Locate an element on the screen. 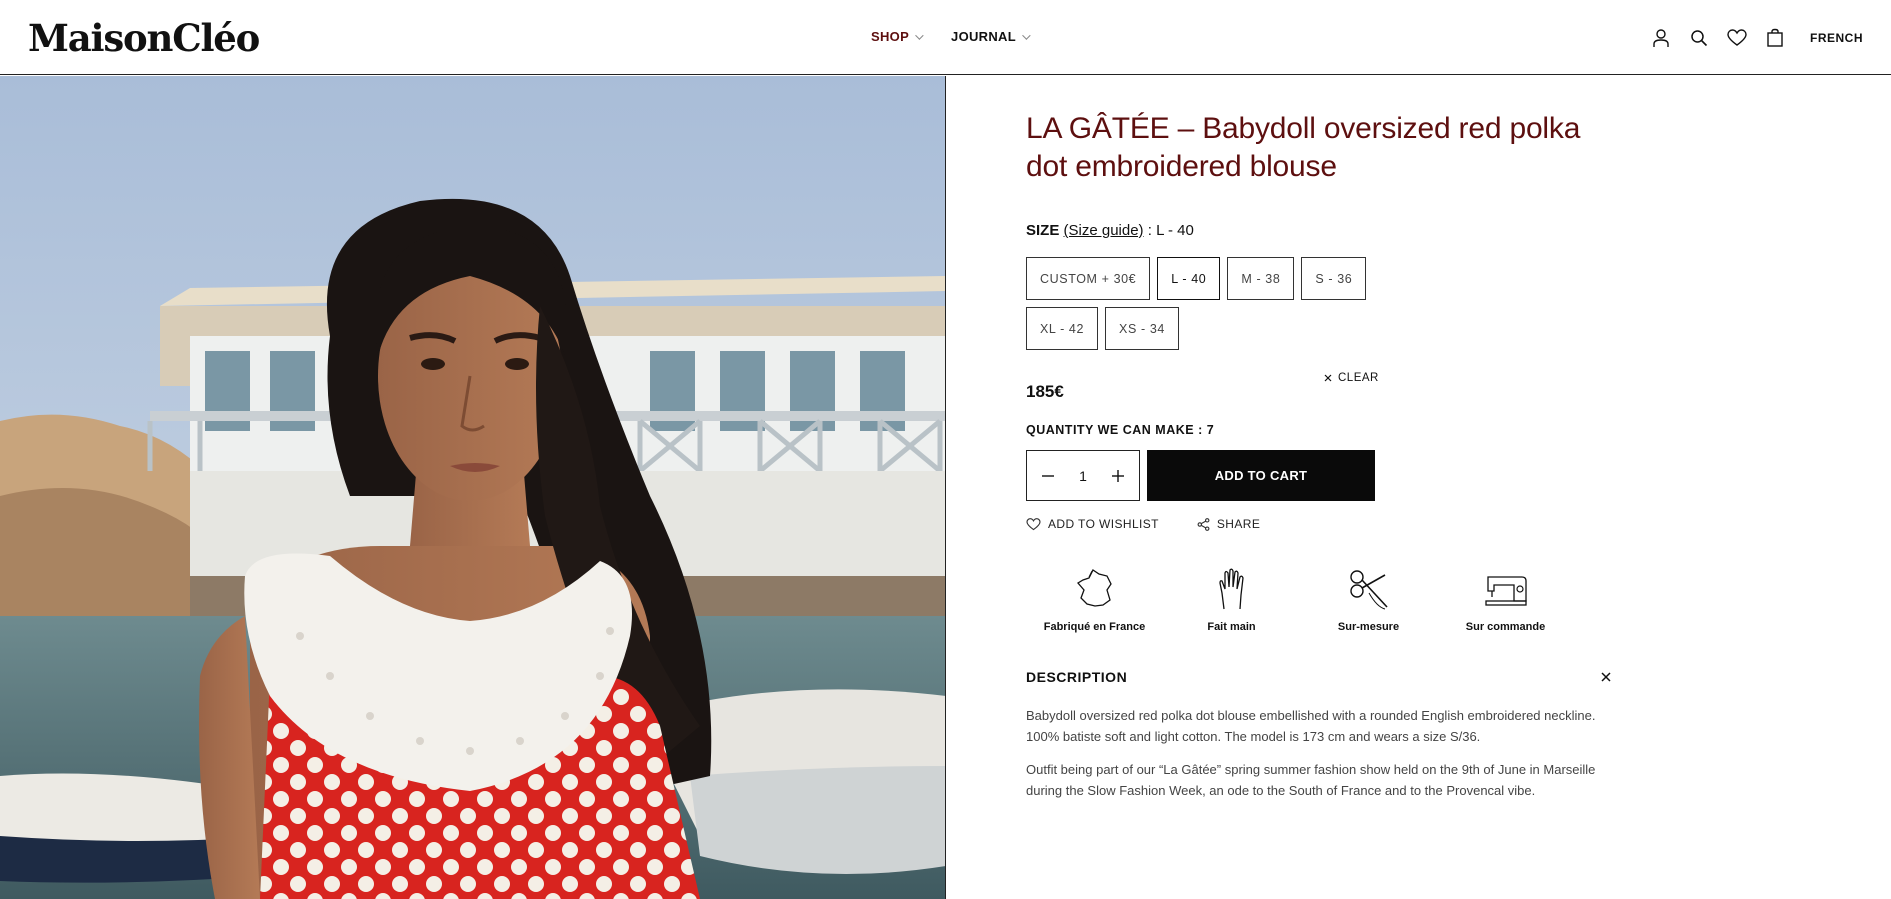  size-row: SIZE (Size guide) : L - 40 is located at coordinates (1326, 230).